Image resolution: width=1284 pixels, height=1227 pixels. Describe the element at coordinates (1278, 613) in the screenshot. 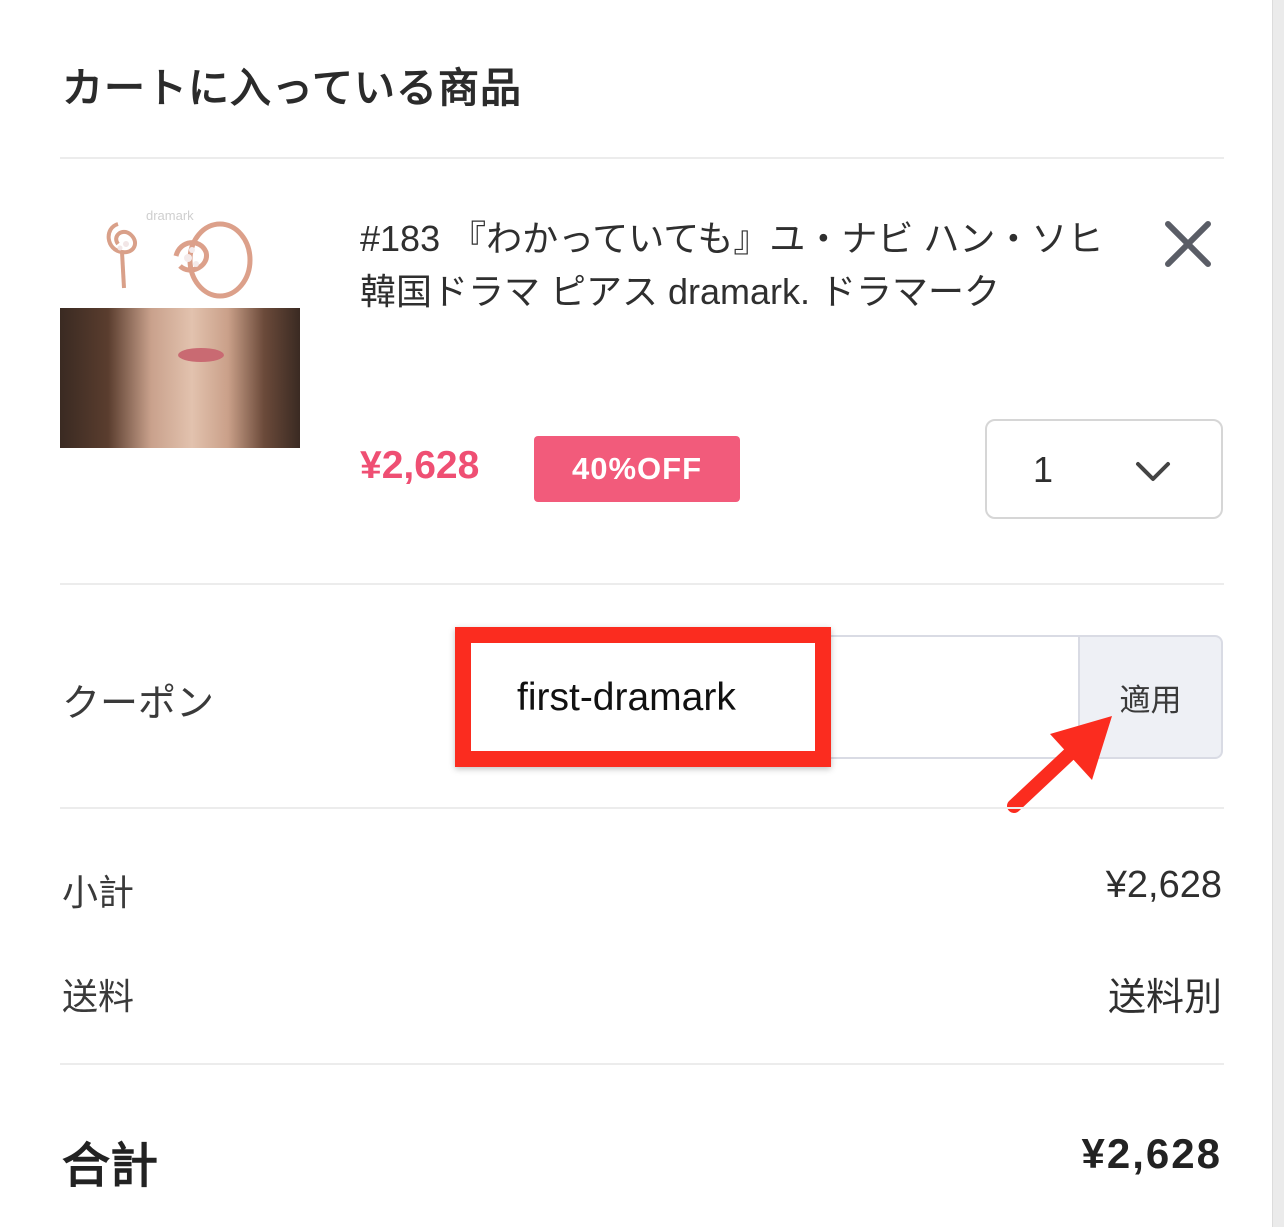

I see `scrollbar` at that location.